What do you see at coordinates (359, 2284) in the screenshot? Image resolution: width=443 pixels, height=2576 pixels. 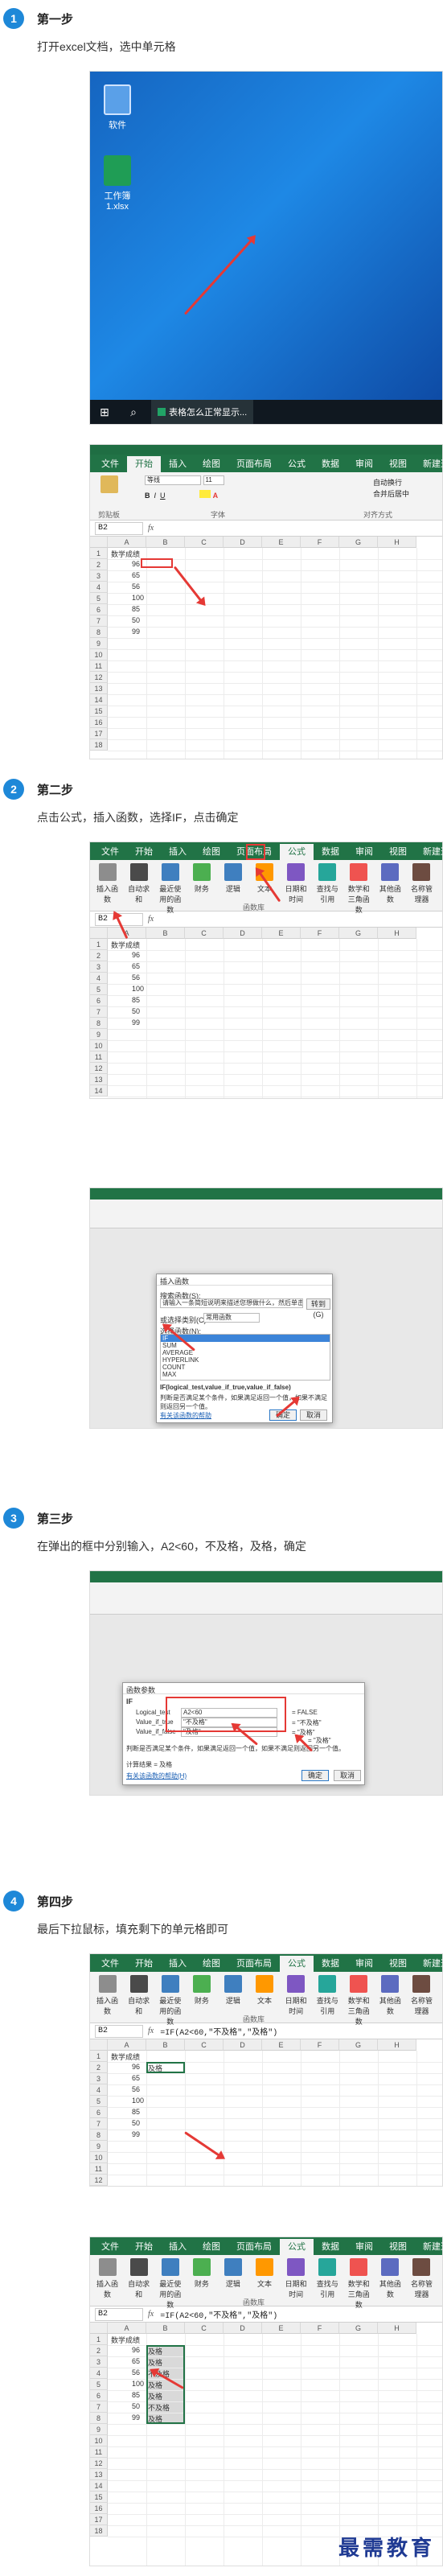 I see `formula-ribbon-button: 数学和三角函数` at bounding box center [359, 2284].